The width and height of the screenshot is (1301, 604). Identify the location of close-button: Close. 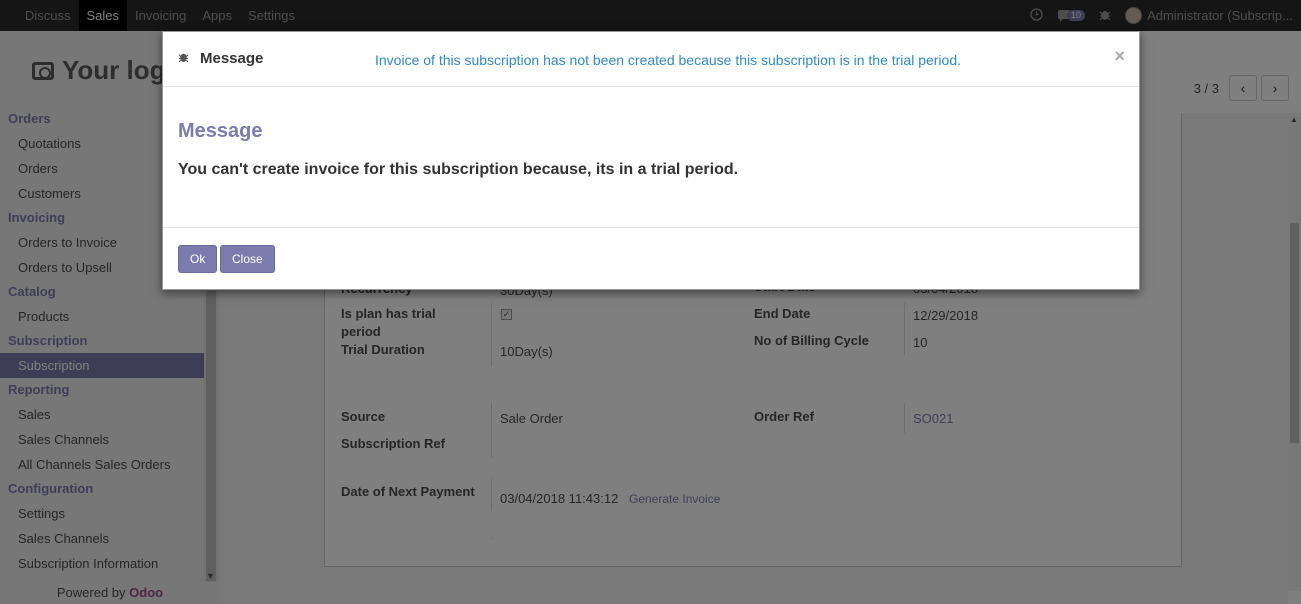
(247, 259).